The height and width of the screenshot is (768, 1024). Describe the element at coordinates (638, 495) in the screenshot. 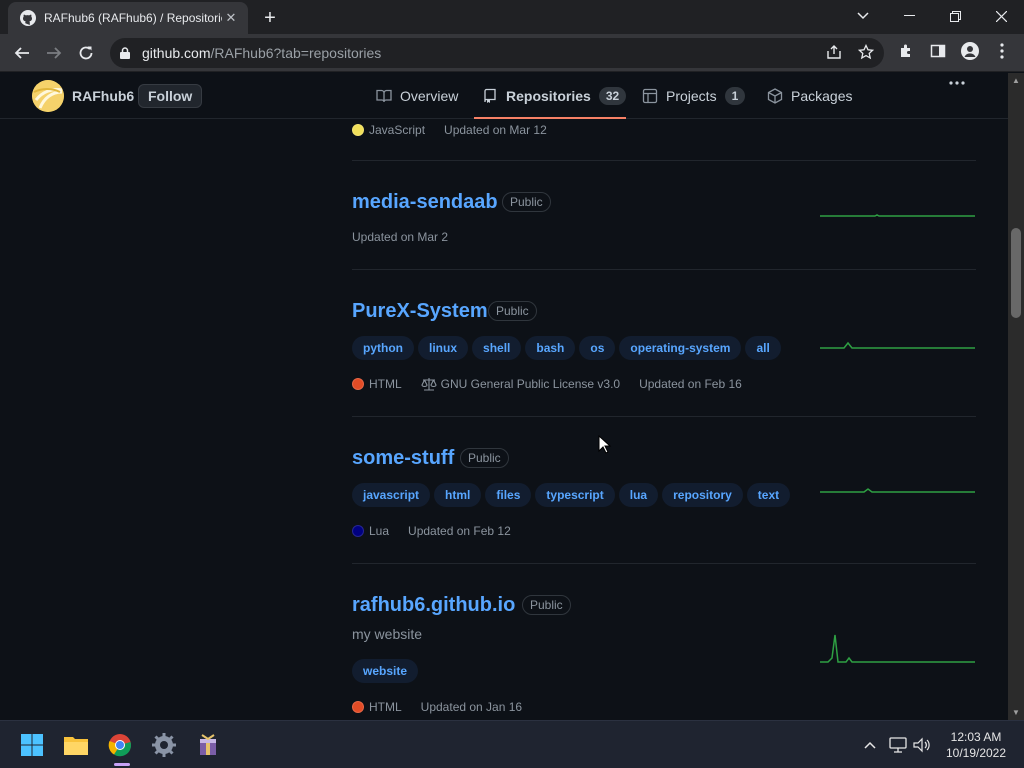

I see `topic-tag: lua` at that location.